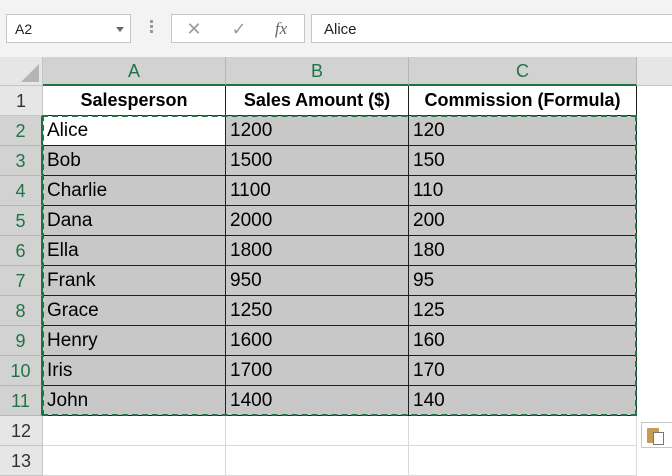 This screenshot has height=476, width=672. I want to click on row-header-13: 13, so click(21, 461).